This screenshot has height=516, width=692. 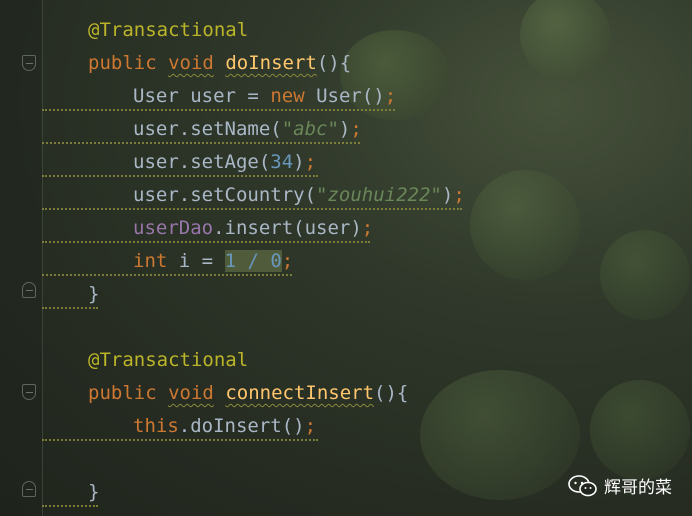 What do you see at coordinates (271, 63) in the screenshot?
I see `code-token: doInsert` at bounding box center [271, 63].